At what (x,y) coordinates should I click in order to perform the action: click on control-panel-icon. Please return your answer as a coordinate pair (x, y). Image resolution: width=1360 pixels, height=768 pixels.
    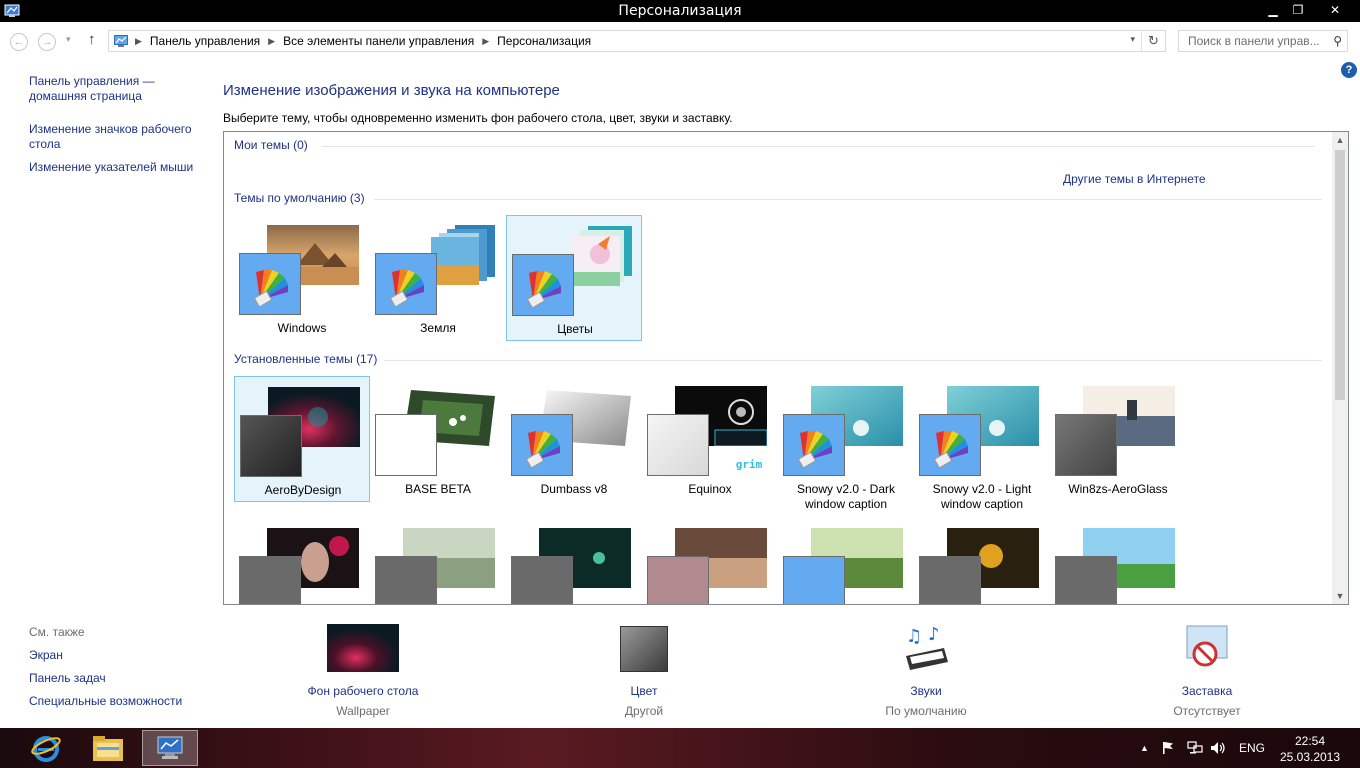
    Looking at the image, I should click on (121, 41).